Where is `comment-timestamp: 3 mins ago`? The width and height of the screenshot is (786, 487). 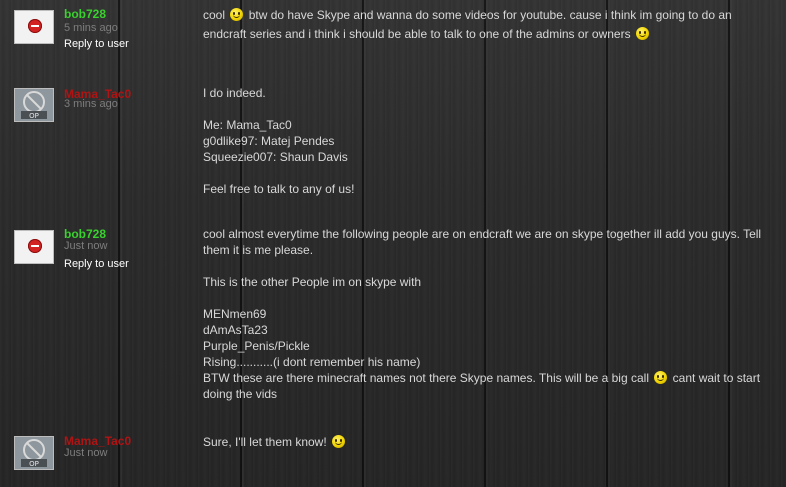
comment-timestamp: 3 mins ago is located at coordinates (91, 104).